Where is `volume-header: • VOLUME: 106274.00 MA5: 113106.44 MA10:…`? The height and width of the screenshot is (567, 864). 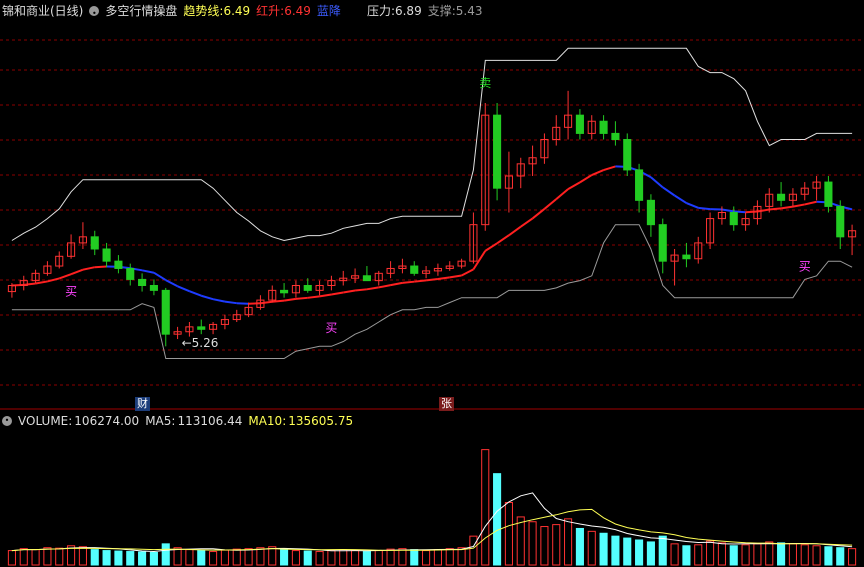
volume-header: • VOLUME: 106274.00 MA5: 113106.44 MA10:… is located at coordinates (177, 421).